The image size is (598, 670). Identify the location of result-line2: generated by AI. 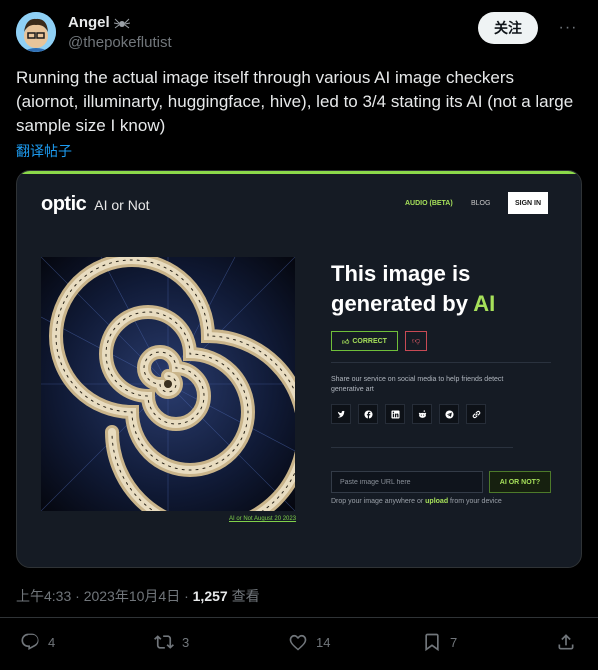
(451, 304).